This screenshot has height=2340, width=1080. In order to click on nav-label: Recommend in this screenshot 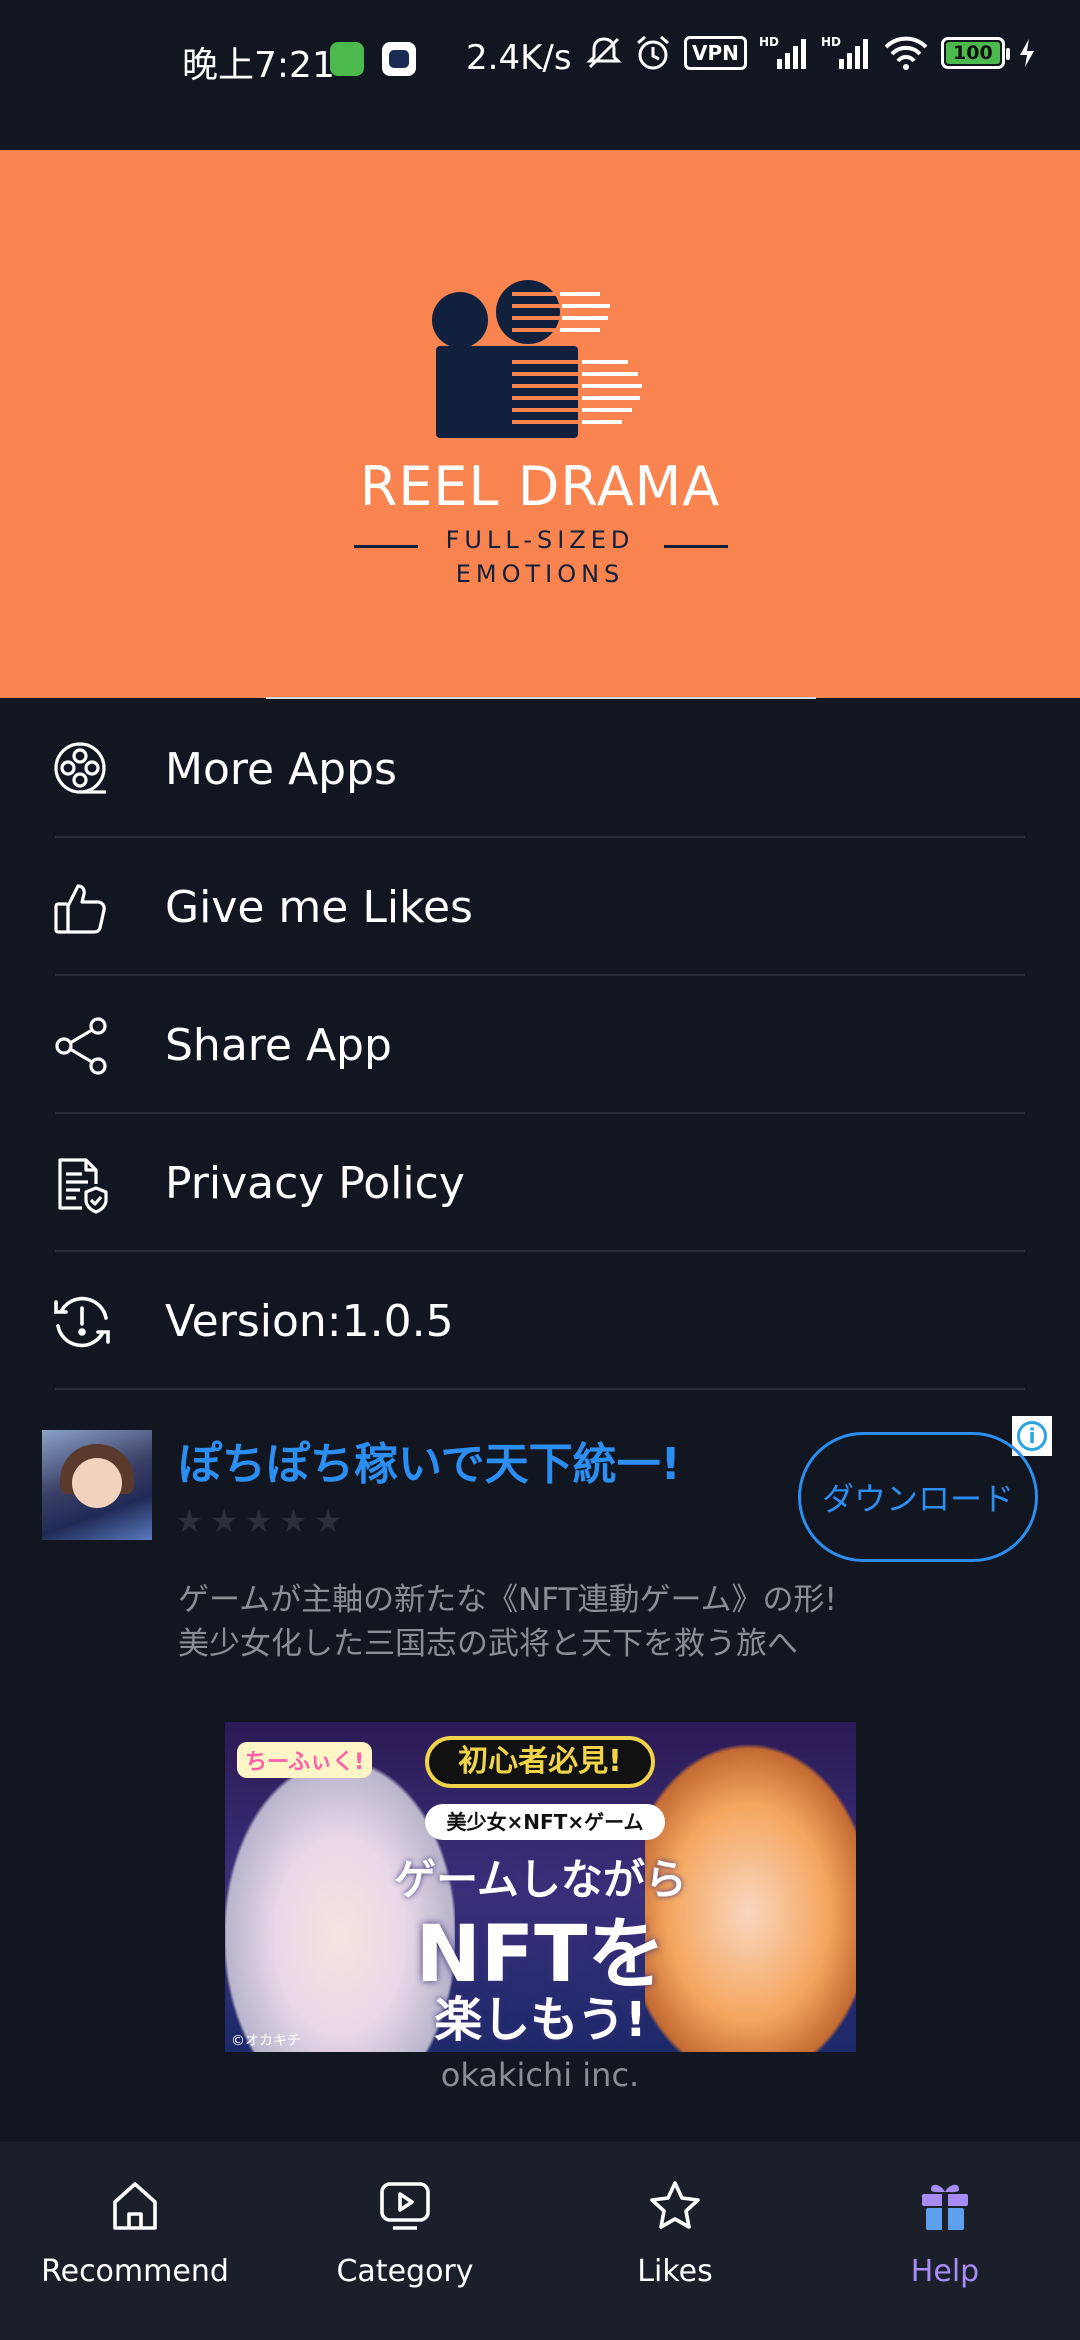, I will do `click(135, 2271)`.